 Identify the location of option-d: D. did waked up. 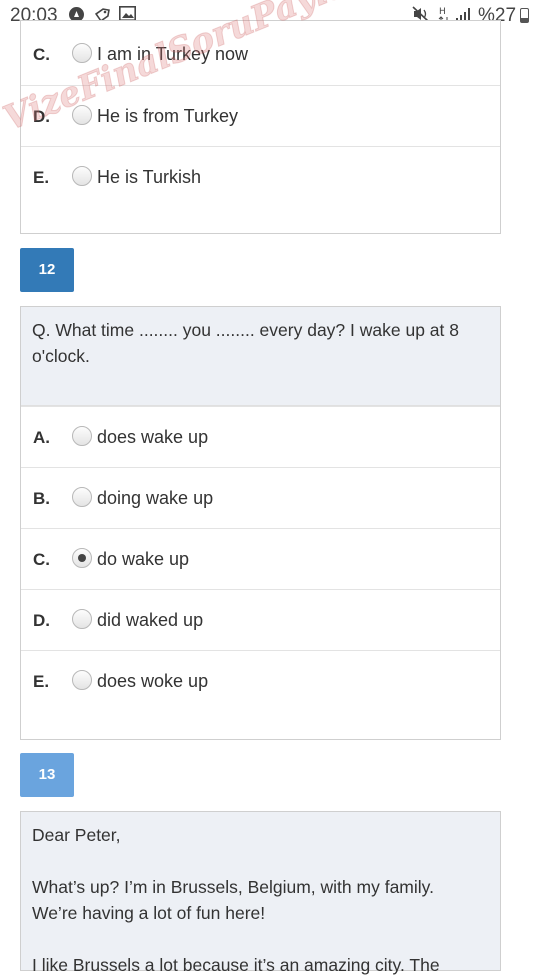
(260, 619).